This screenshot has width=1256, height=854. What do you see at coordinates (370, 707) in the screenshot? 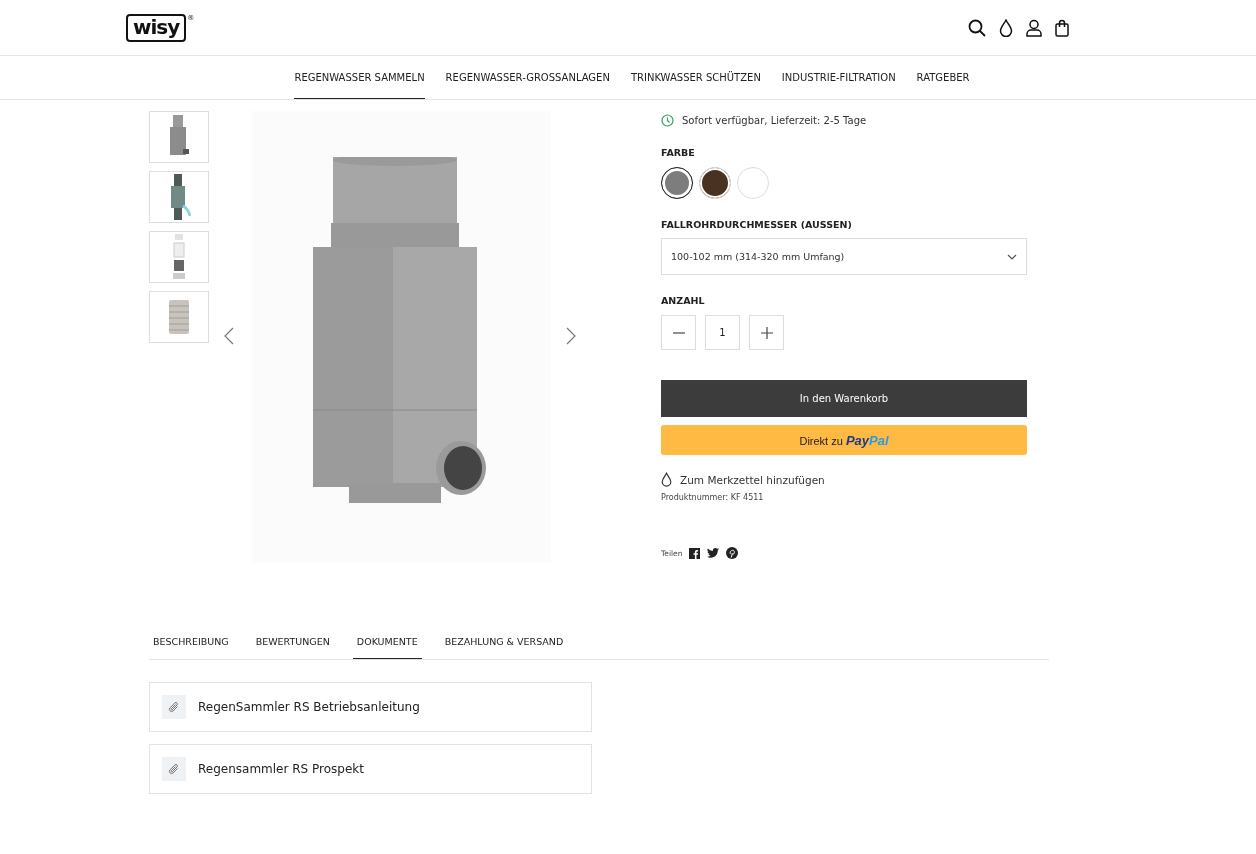
I see `document-link: RegenSammler RS Betriebsanleitung` at bounding box center [370, 707].